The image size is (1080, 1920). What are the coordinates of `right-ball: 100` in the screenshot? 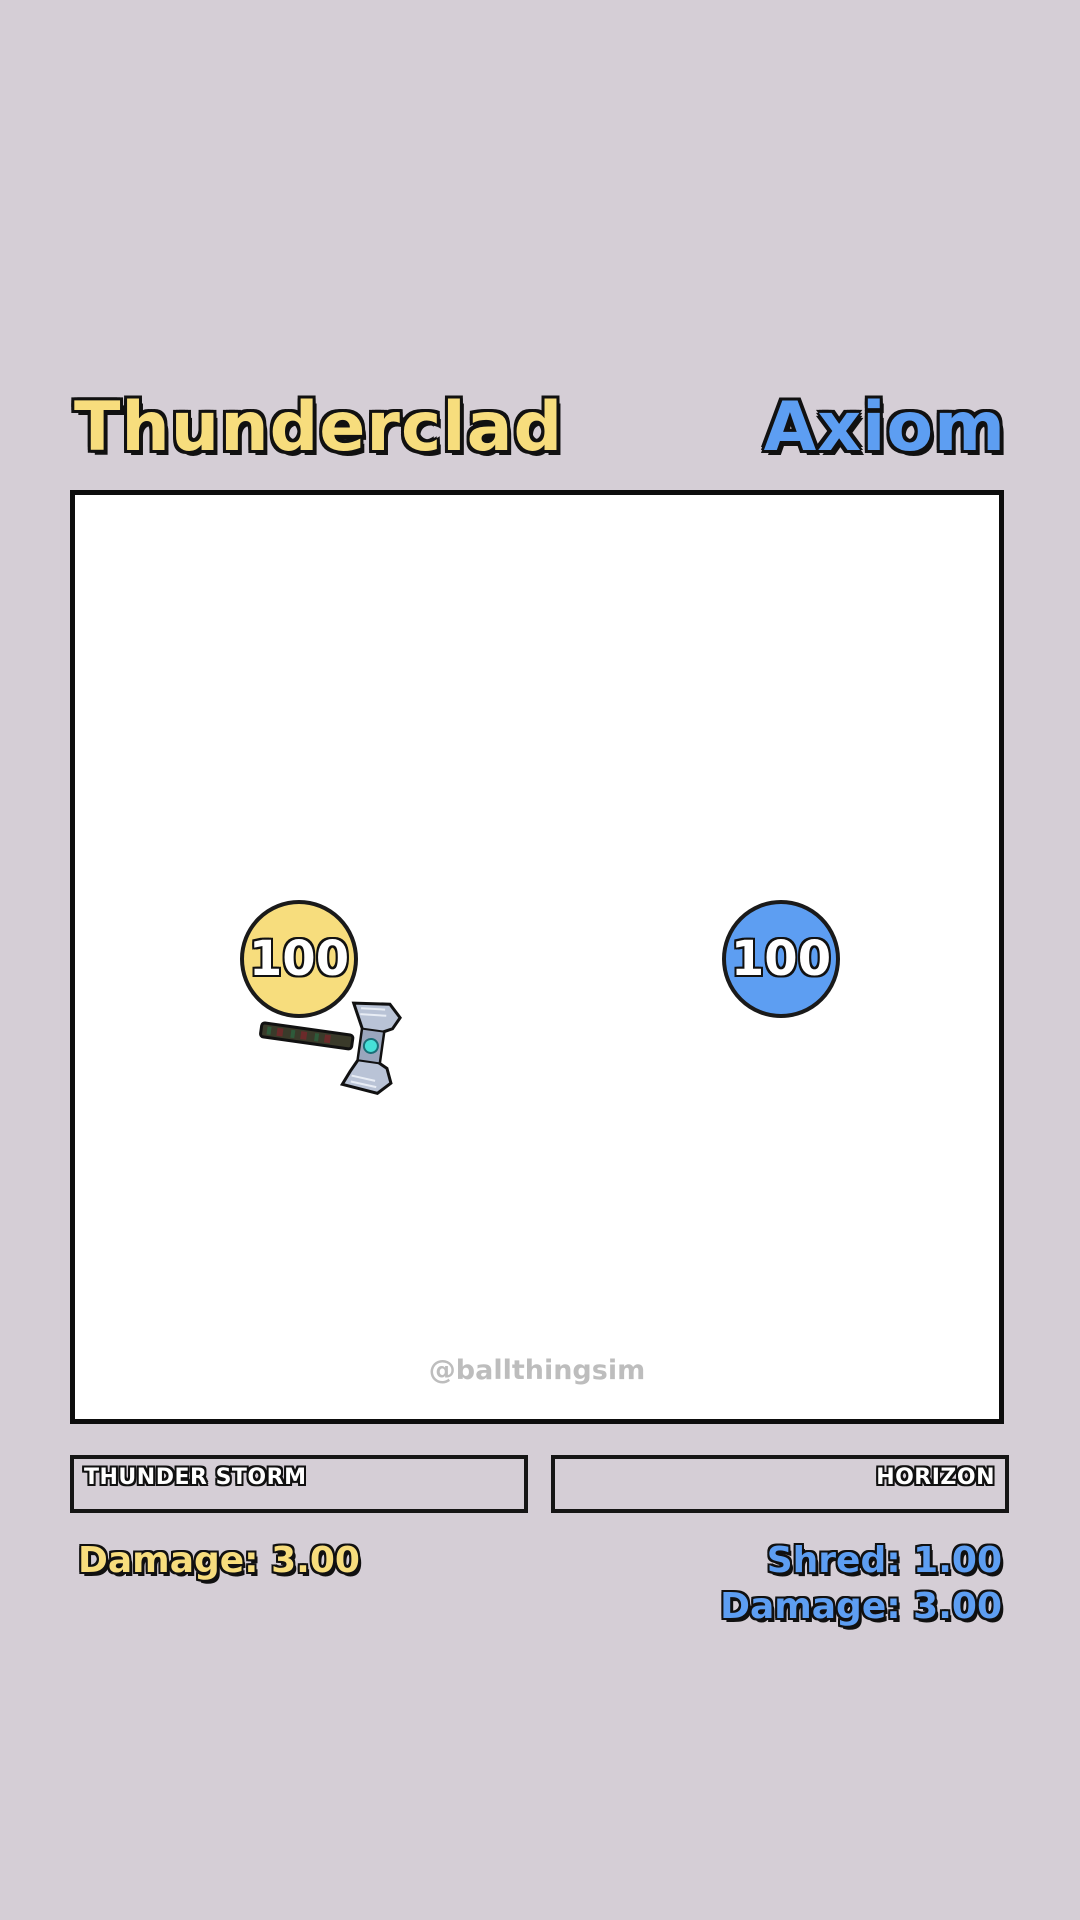 It's located at (781, 959).